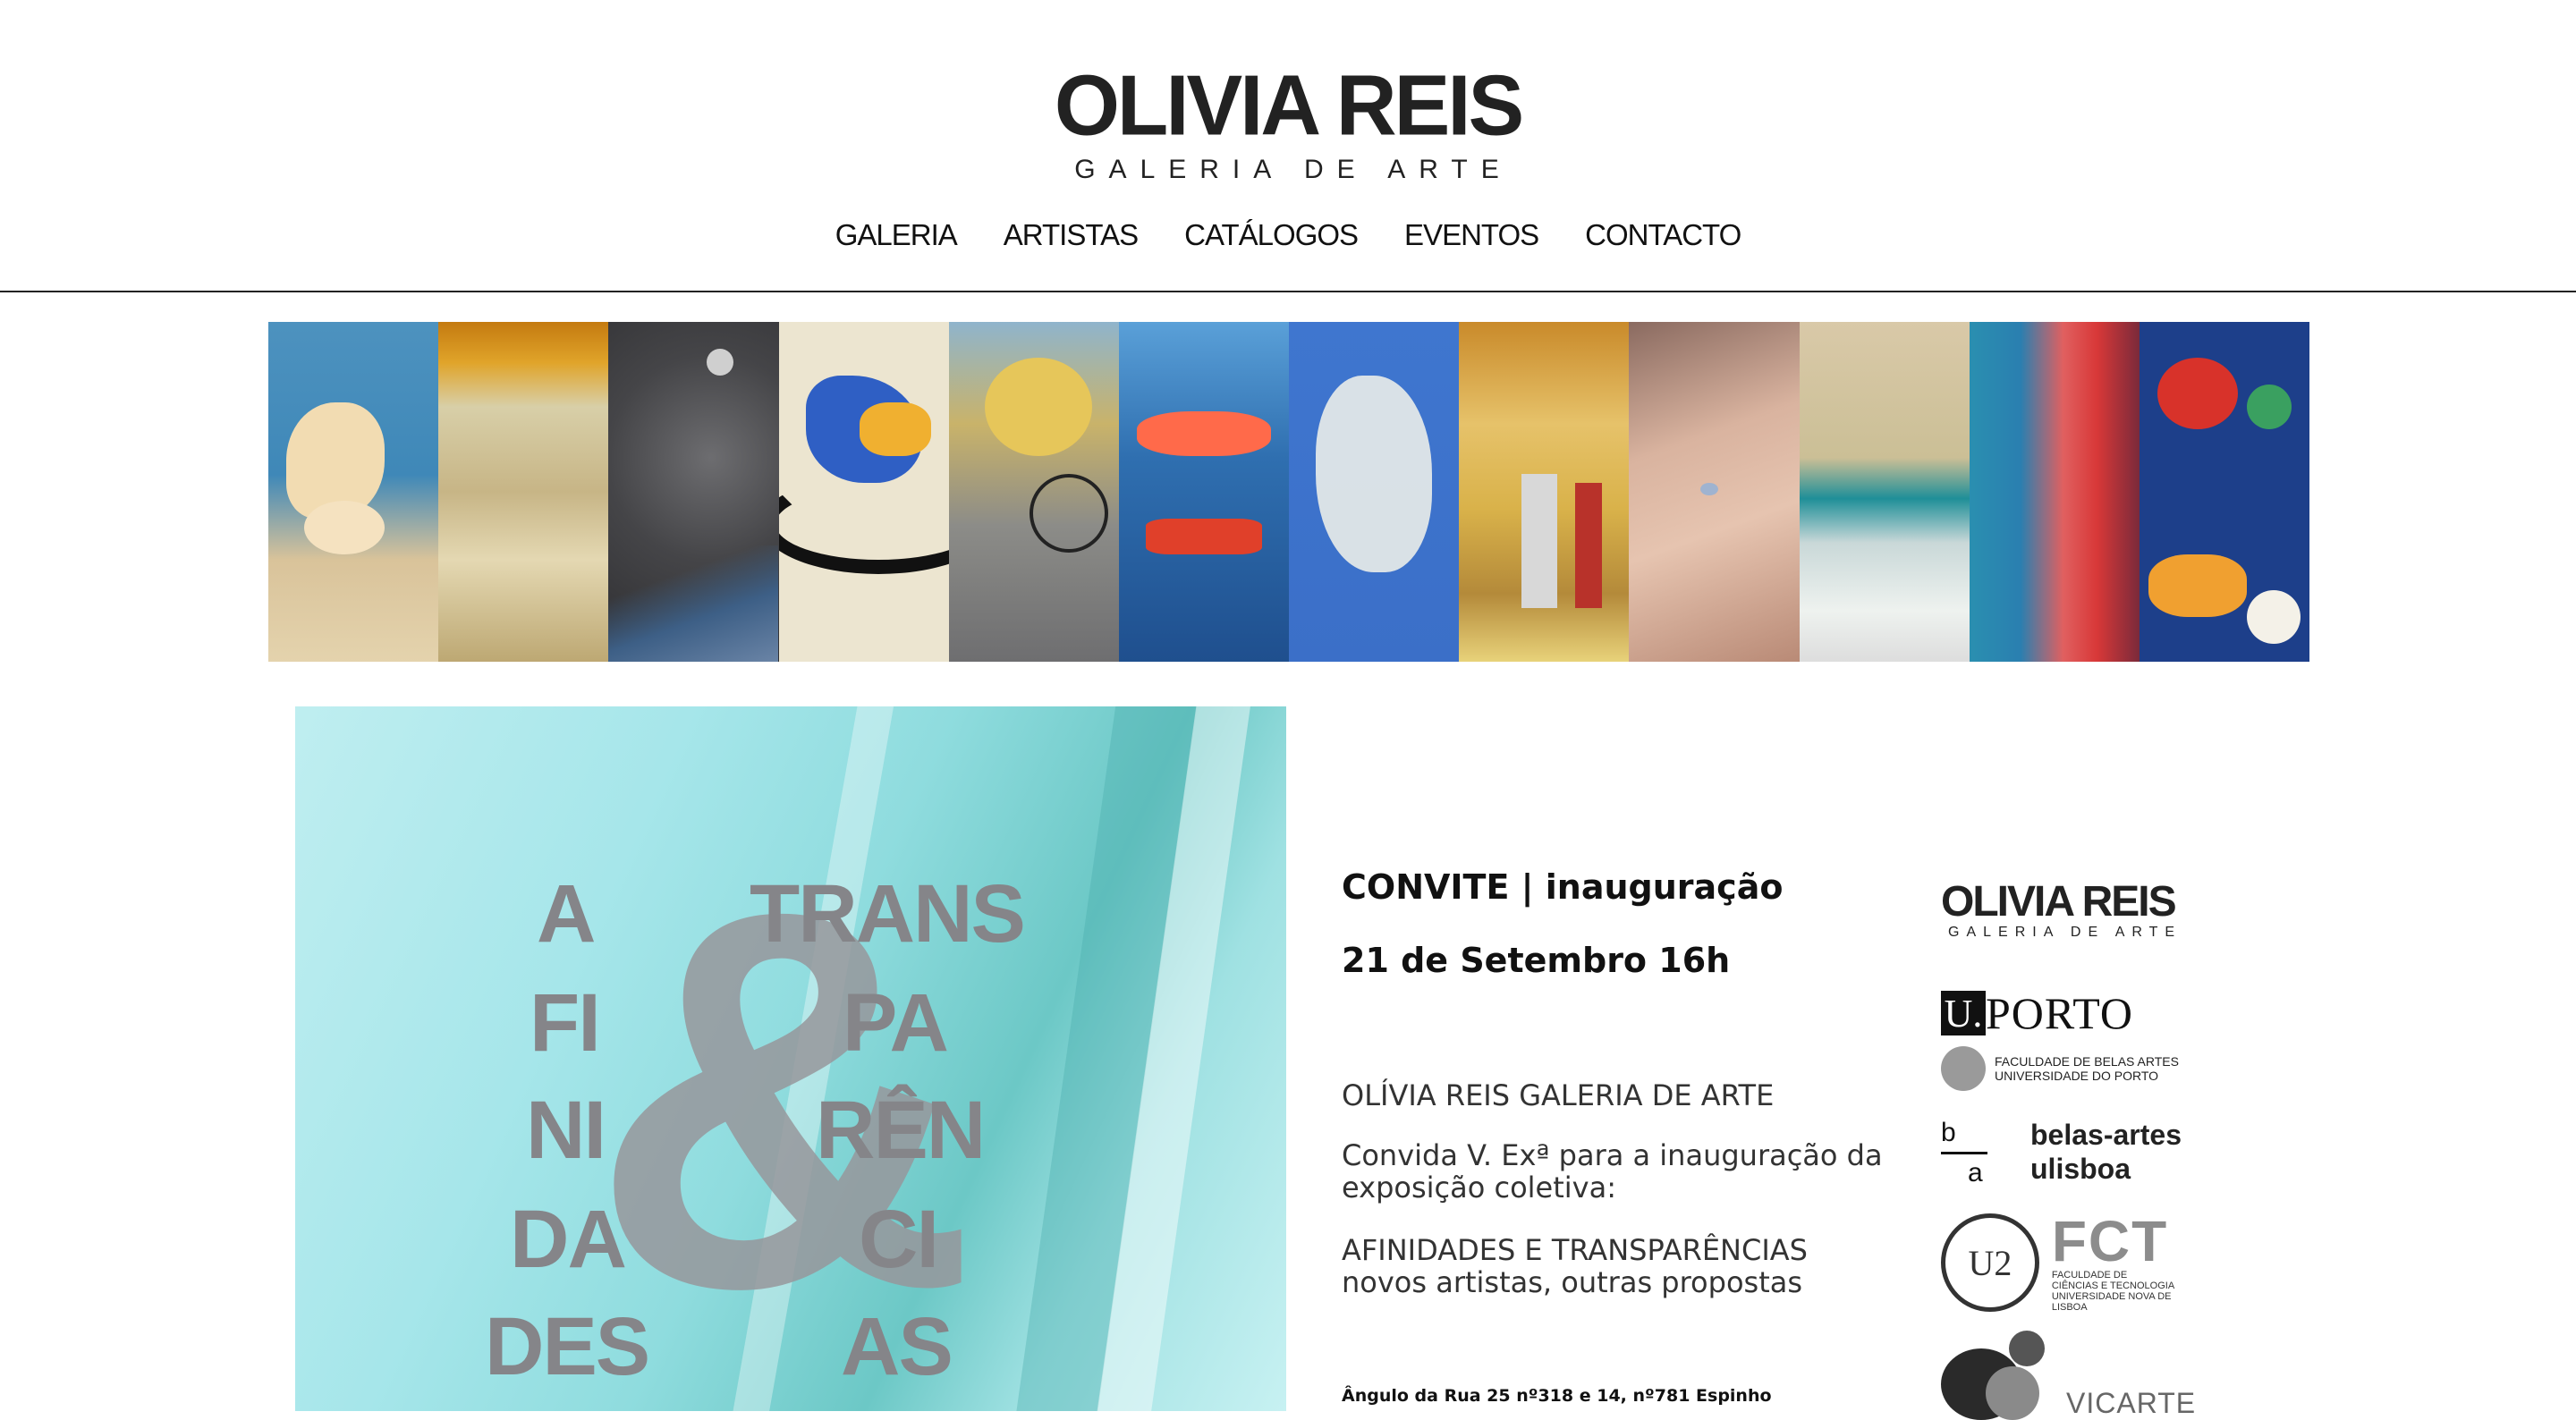 The image size is (2576, 1420). What do you see at coordinates (1289, 105) in the screenshot?
I see `logo-name: OLIVIA REIS` at bounding box center [1289, 105].